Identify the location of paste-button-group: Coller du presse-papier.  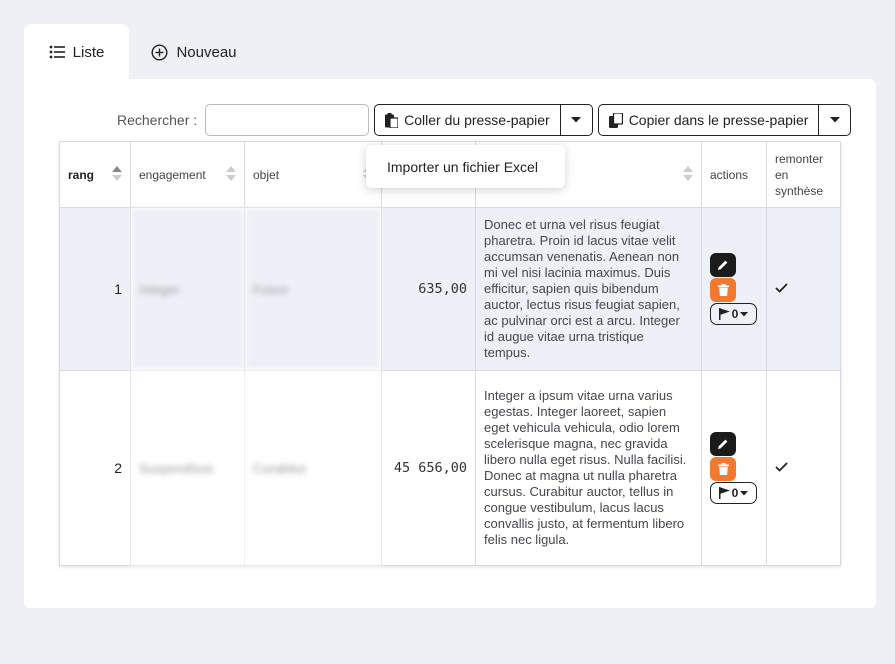
(483, 120).